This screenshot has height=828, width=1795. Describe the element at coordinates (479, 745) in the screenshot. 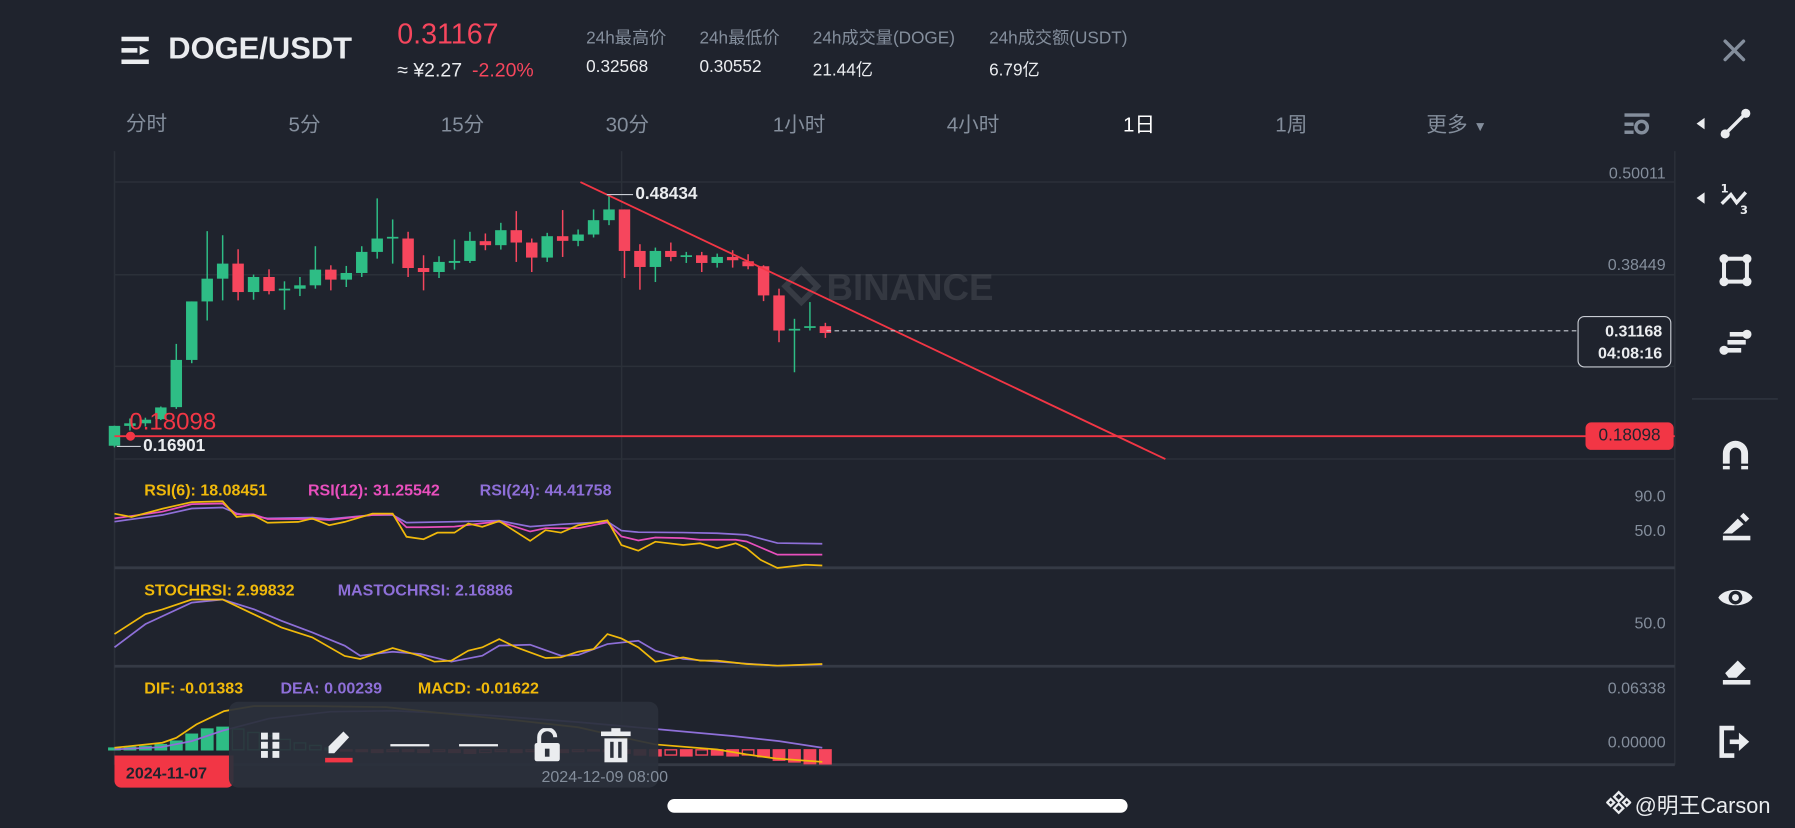

I see `line-style-button` at that location.